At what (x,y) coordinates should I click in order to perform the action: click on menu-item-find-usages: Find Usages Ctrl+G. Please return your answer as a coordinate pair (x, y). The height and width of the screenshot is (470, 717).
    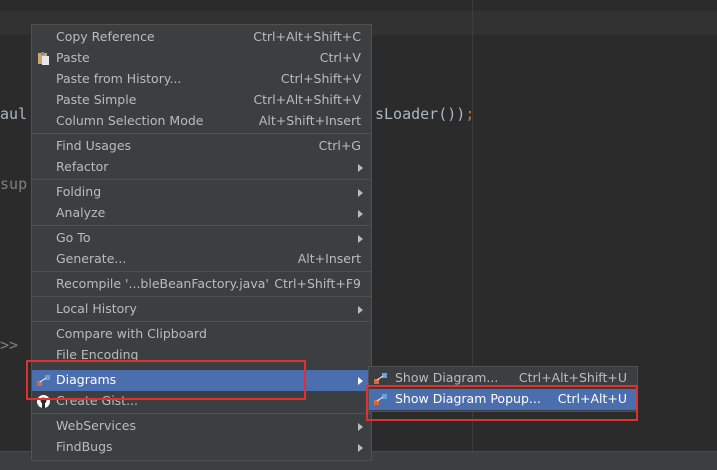
    Looking at the image, I should click on (201, 146).